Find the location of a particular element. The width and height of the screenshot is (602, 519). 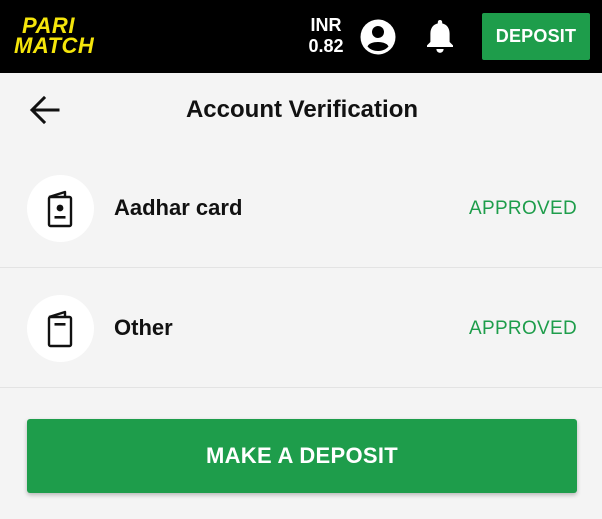

document-label: Aadhar card is located at coordinates (178, 207).